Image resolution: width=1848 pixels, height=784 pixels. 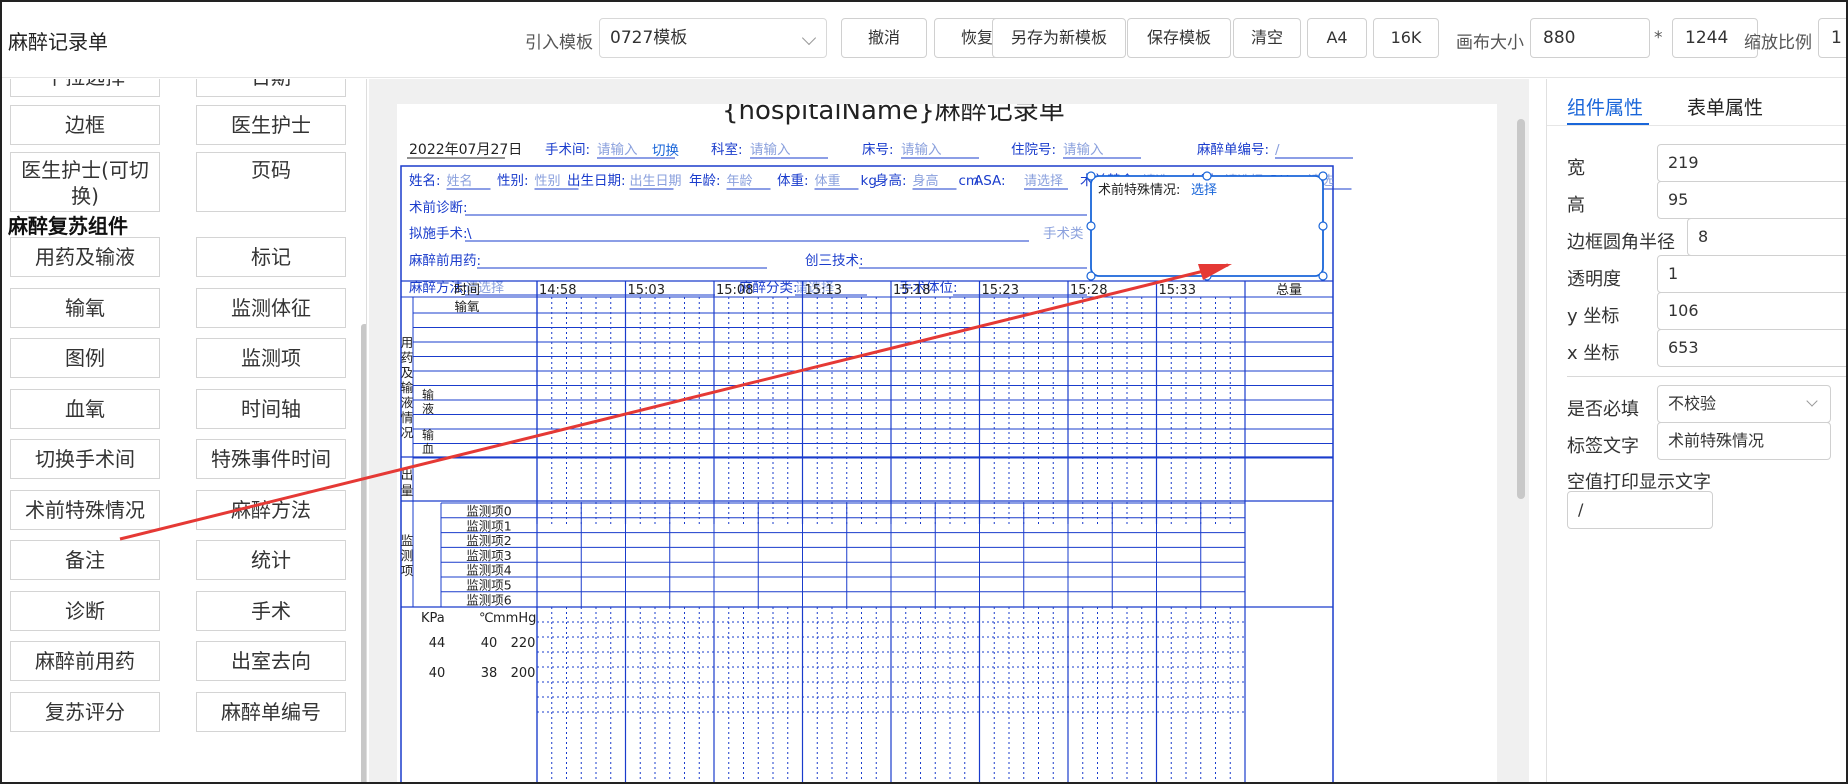 I want to click on 16k-button: 16K, so click(x=1406, y=38).